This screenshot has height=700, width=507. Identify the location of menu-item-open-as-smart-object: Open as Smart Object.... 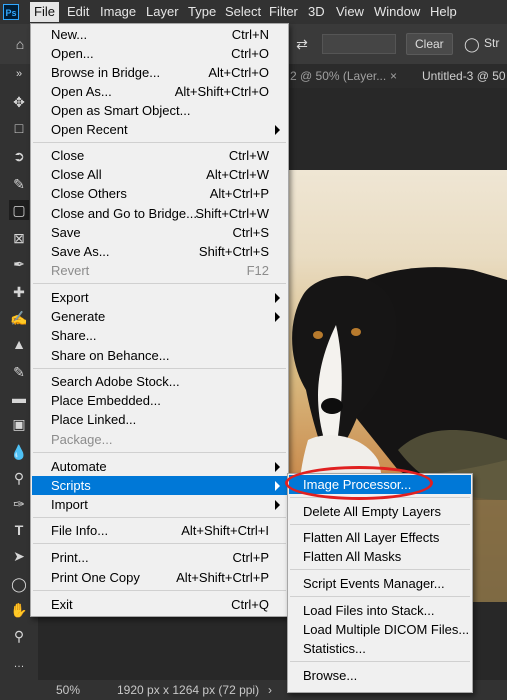
(159, 110).